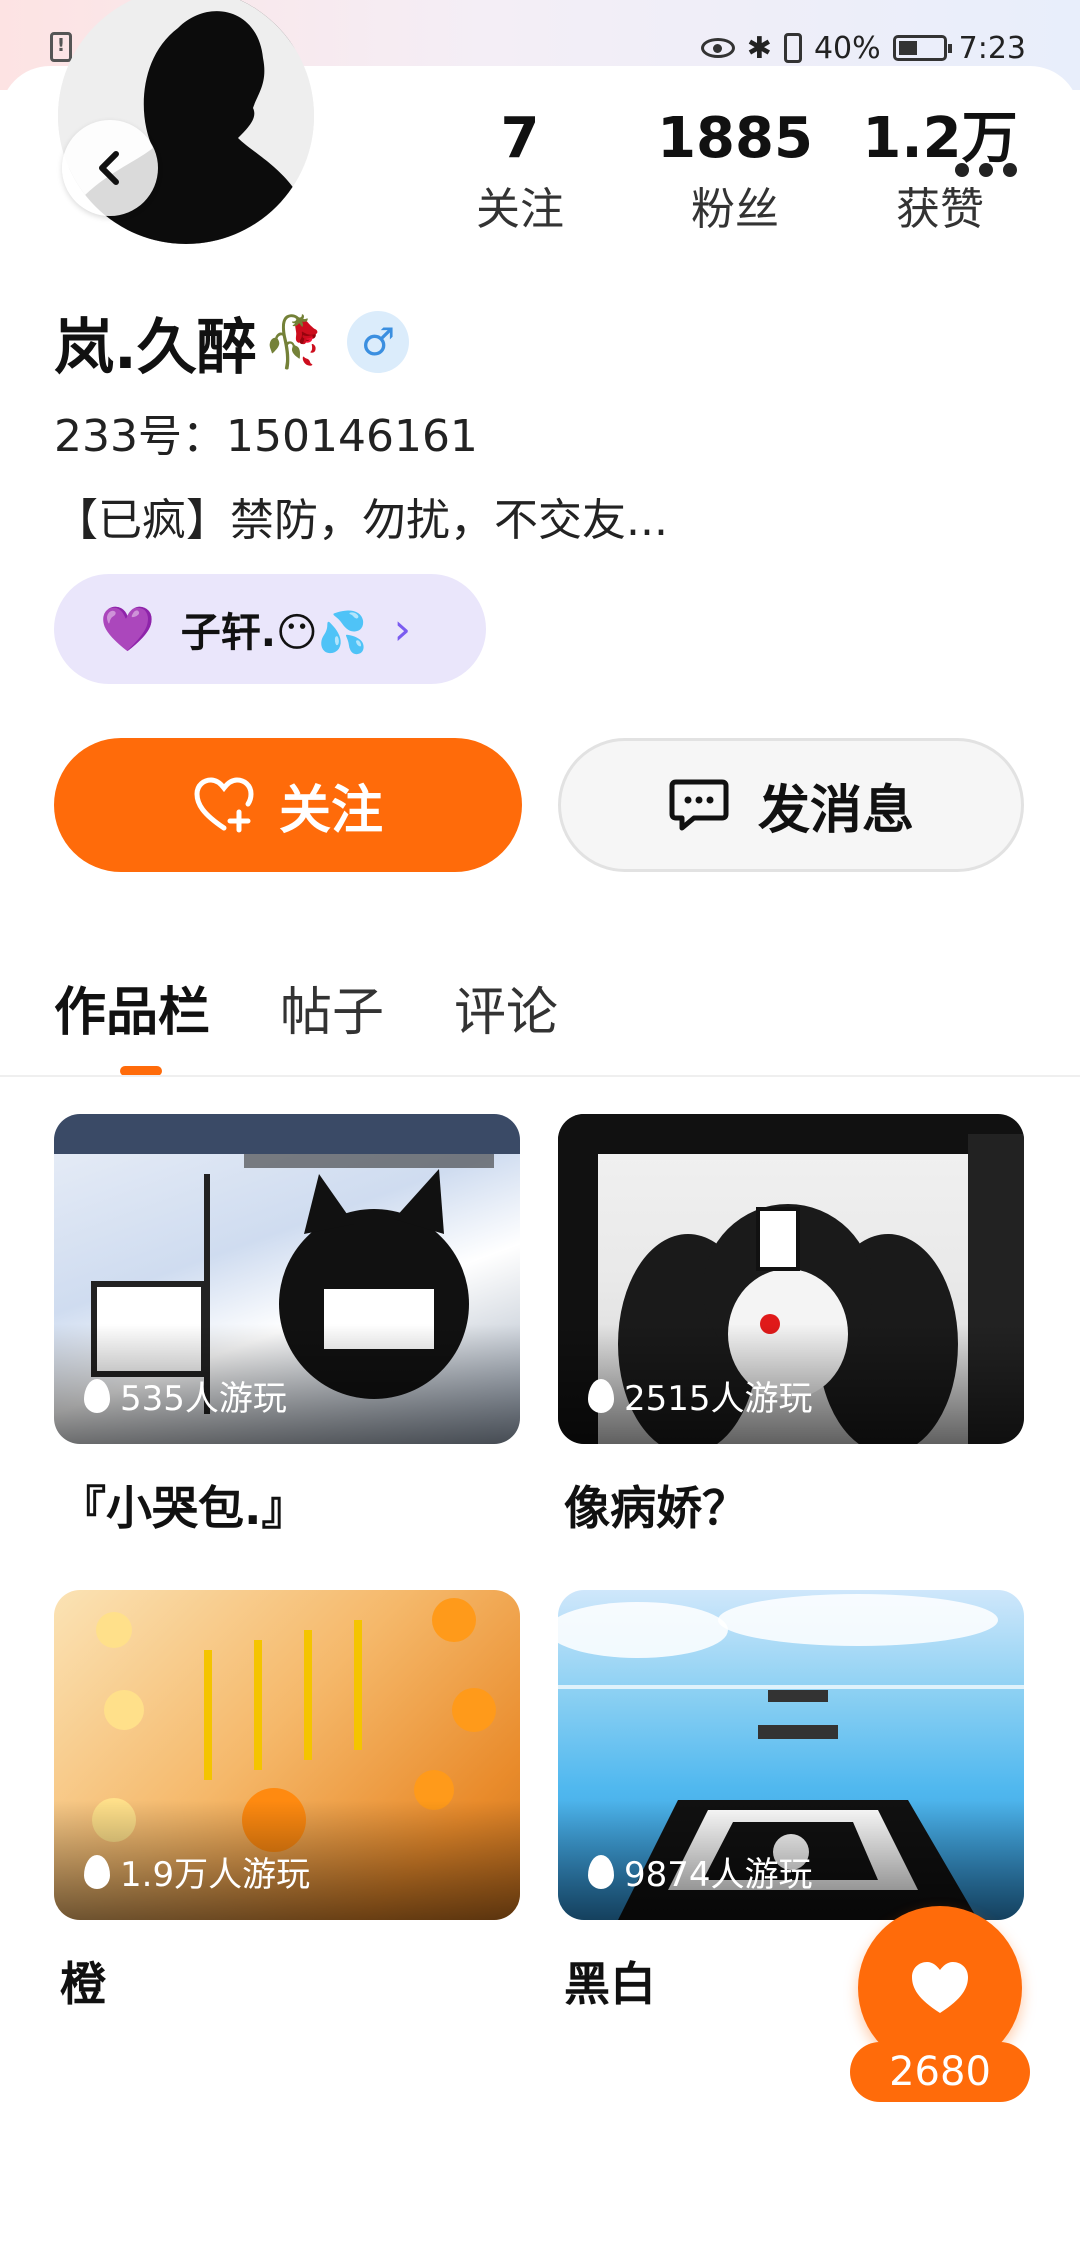  I want to click on like-count: 2680, so click(940, 2072).